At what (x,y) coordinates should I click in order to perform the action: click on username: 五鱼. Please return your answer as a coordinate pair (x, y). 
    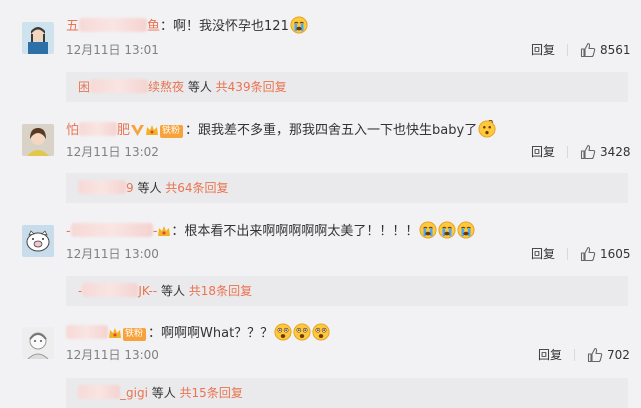
    Looking at the image, I should click on (113, 27).